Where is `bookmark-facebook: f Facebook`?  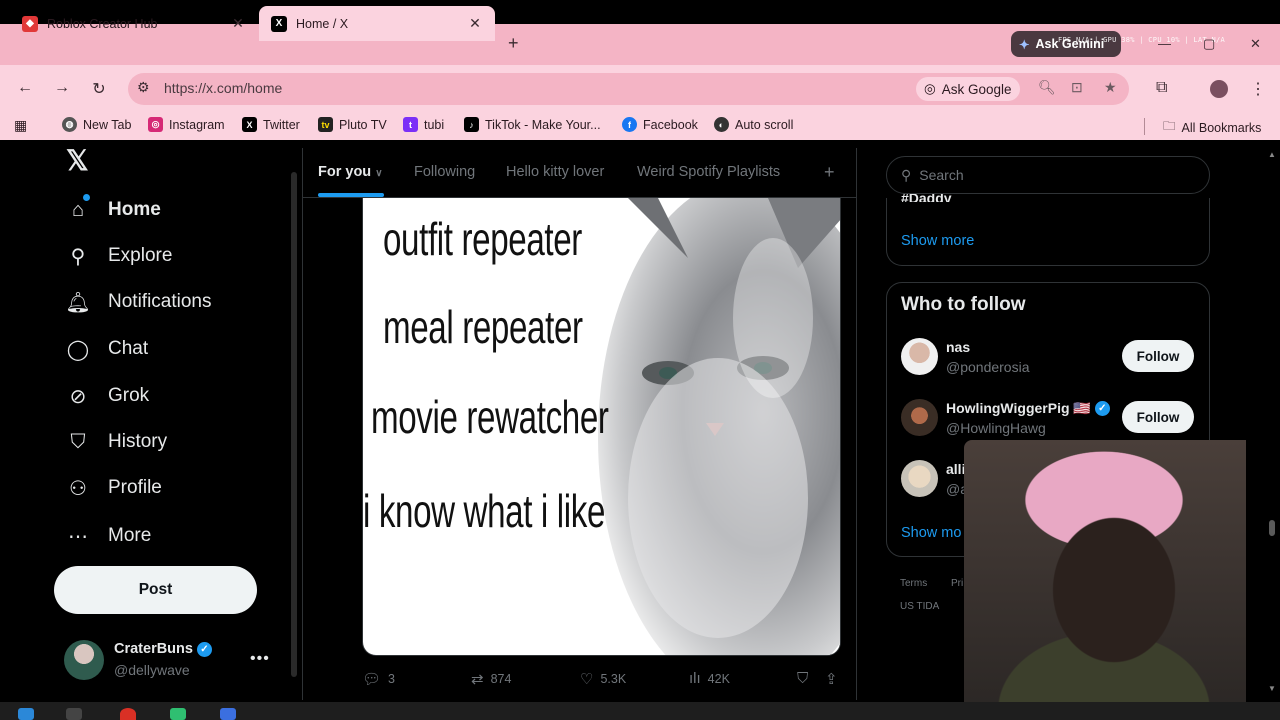
bookmark-facebook: f Facebook is located at coordinates (660, 124).